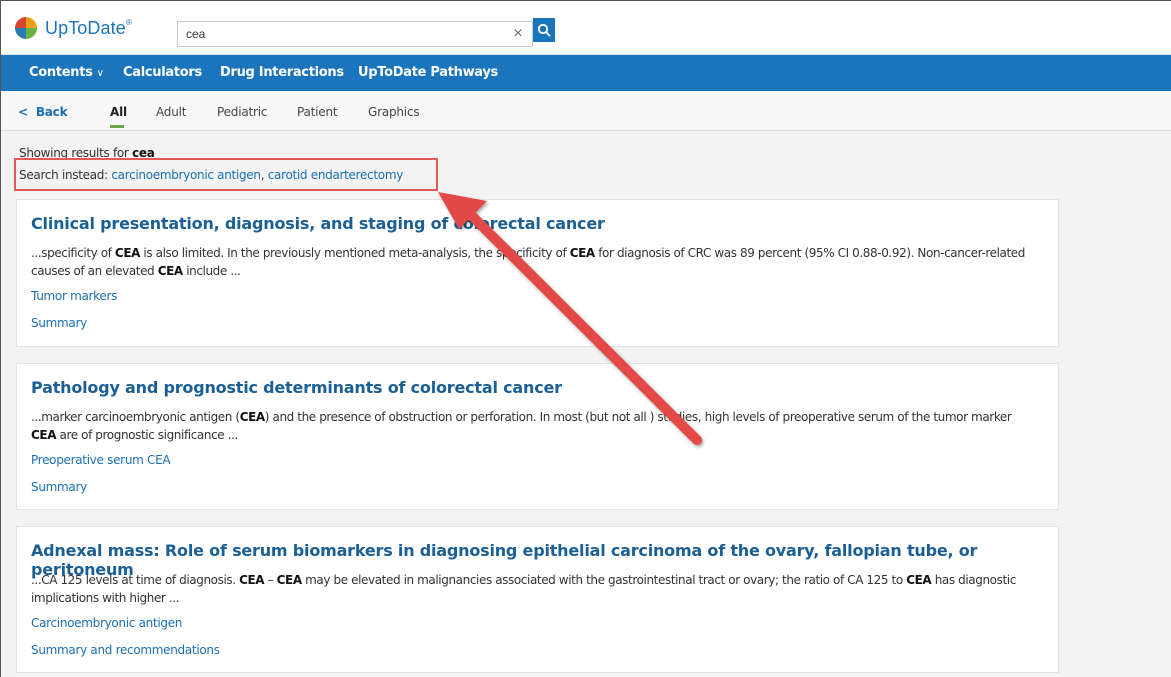 This screenshot has width=1171, height=677. Describe the element at coordinates (26, 28) in the screenshot. I see `uptodate-logo-icon` at that location.